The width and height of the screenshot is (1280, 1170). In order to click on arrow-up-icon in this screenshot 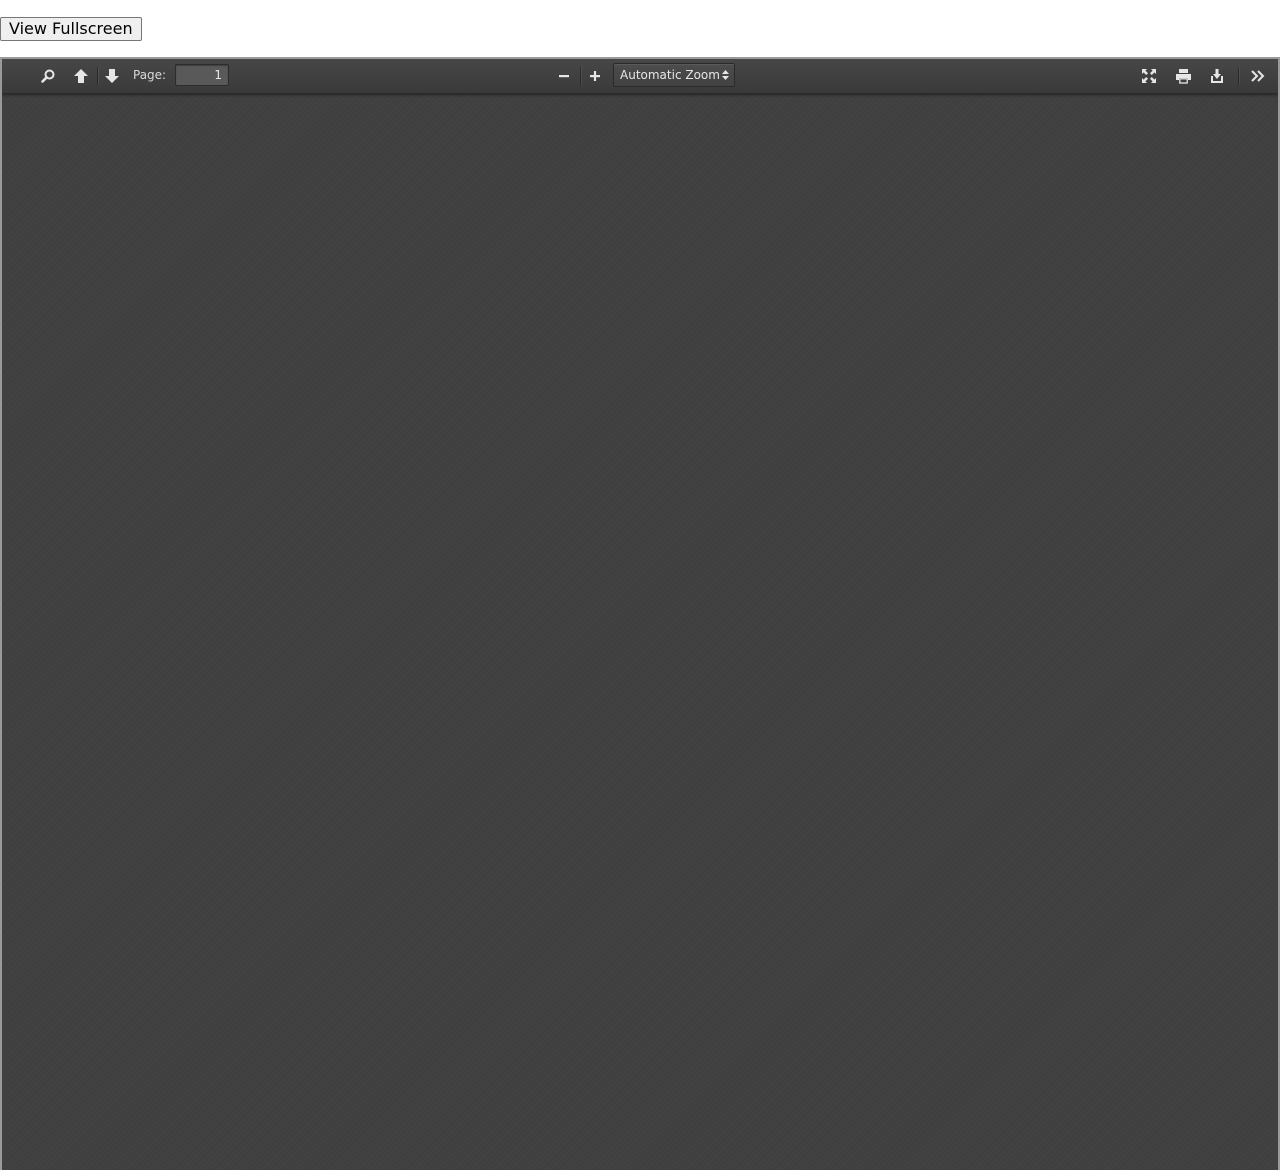, I will do `click(81, 76)`.